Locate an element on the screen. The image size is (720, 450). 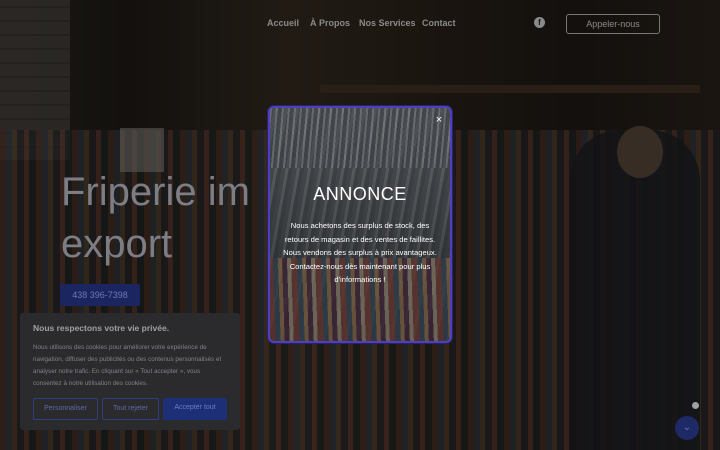
call-us-button: Appeler-nous is located at coordinates (613, 24).